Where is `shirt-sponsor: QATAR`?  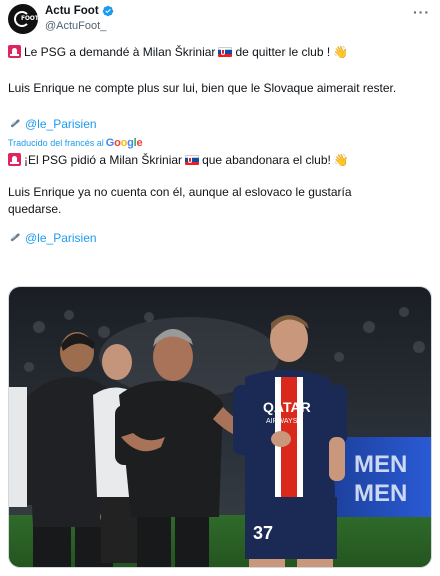
shirt-sponsor: QATAR is located at coordinates (287, 407).